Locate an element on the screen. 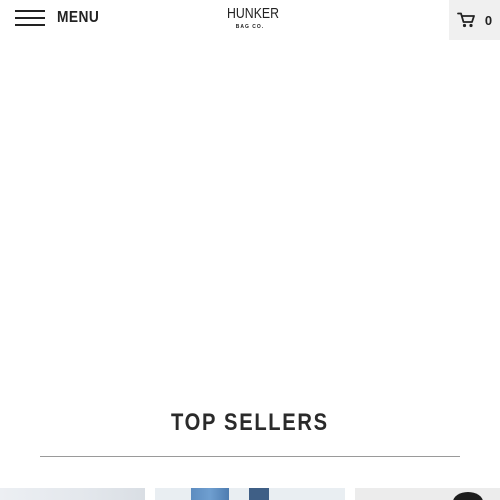 The image size is (500, 500). cart-count: 0 is located at coordinates (488, 20).